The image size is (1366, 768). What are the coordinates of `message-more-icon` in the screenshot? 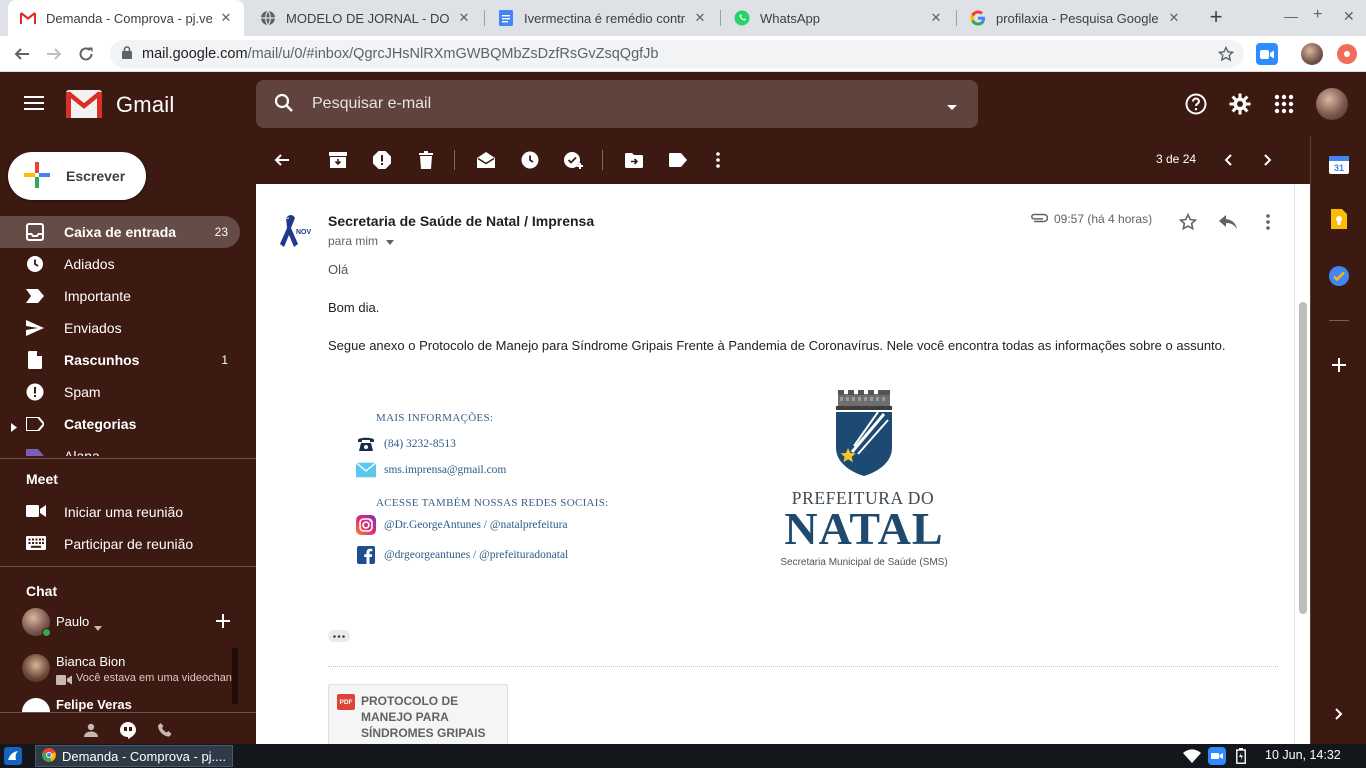 It's located at (1268, 222).